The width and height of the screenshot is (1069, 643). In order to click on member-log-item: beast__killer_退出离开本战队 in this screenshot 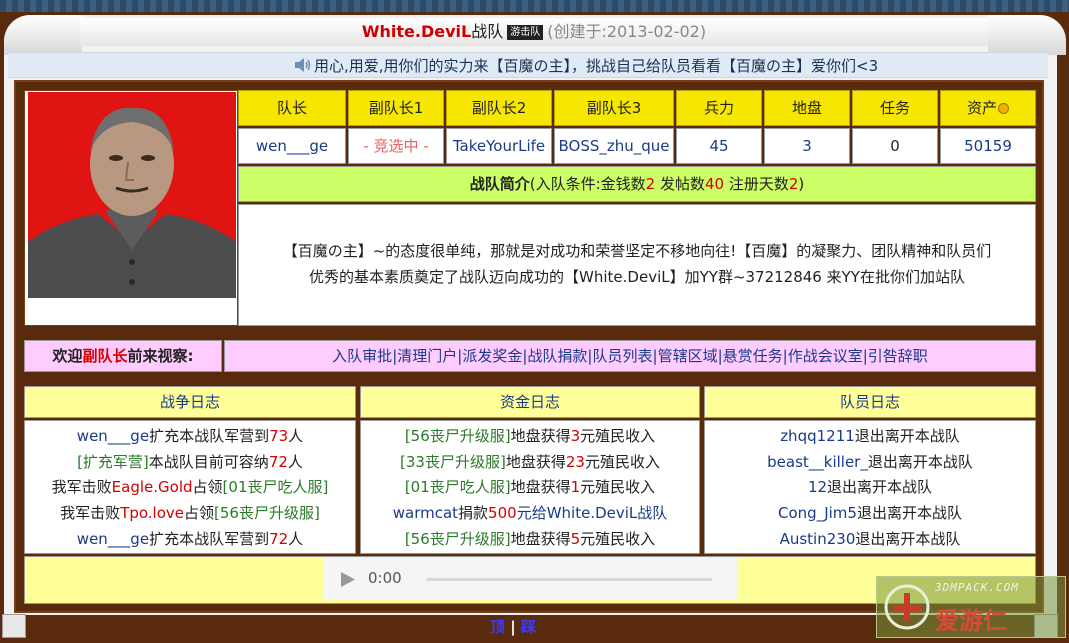, I will do `click(870, 463)`.